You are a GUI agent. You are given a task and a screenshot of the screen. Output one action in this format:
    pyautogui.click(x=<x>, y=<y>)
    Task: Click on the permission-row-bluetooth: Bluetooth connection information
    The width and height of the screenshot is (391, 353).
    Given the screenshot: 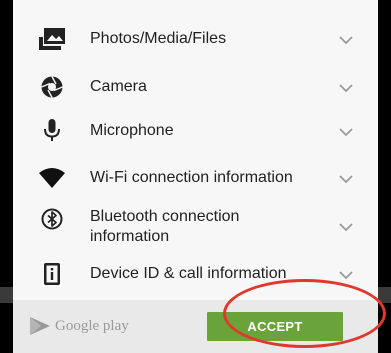 What is the action you would take?
    pyautogui.click(x=195, y=227)
    